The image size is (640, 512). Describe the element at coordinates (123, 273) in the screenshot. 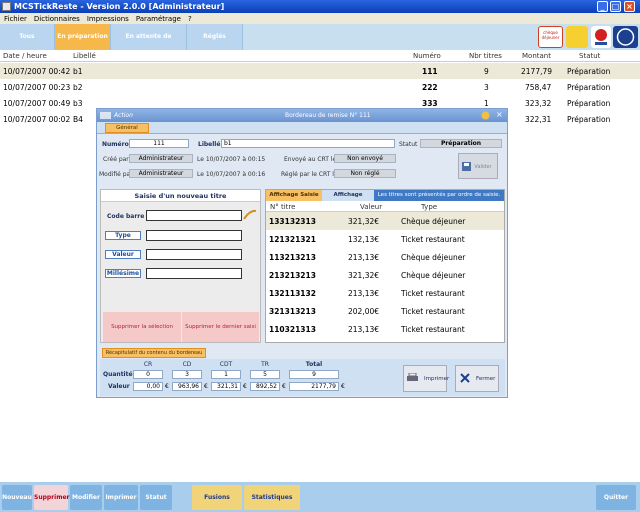

I see `millesime-button: Millésime` at that location.